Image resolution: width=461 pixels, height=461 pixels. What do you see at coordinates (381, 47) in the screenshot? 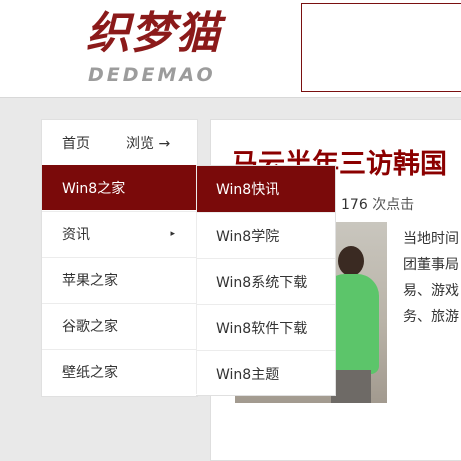
I see `header-banner-box` at bounding box center [381, 47].